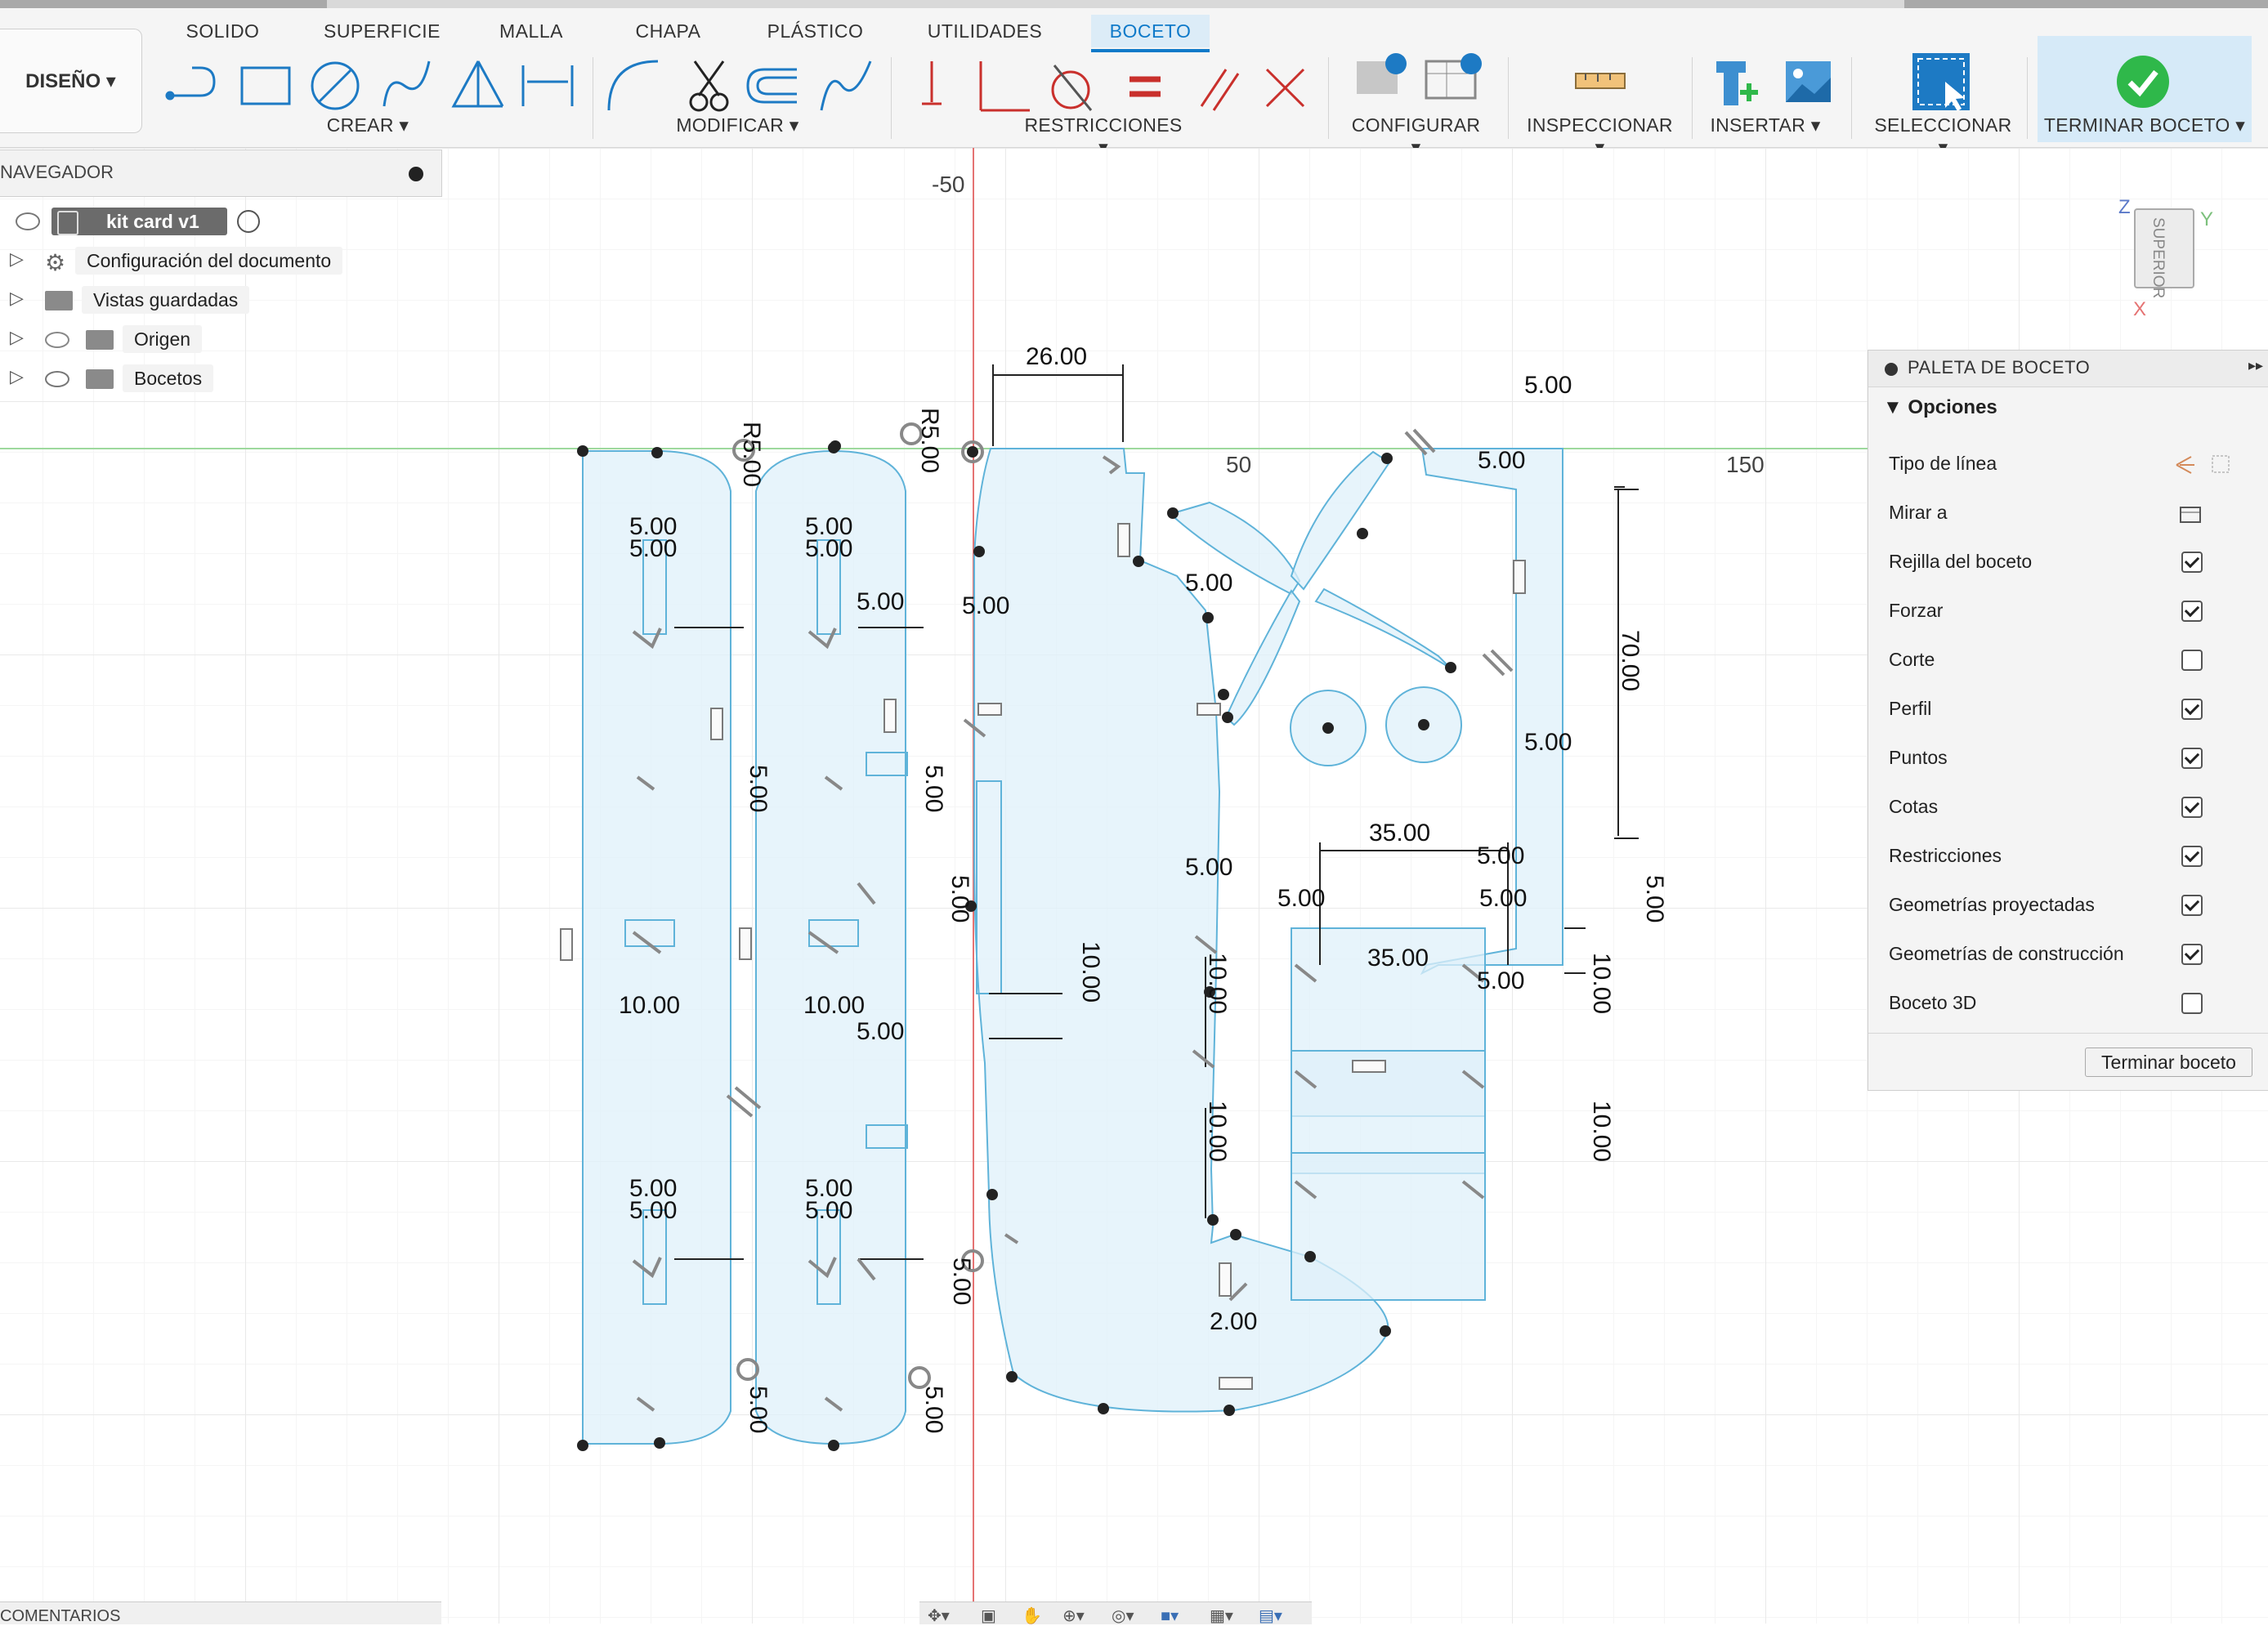 This screenshot has height=1626, width=2268. I want to click on dimension-label: 26.00, so click(1056, 357).